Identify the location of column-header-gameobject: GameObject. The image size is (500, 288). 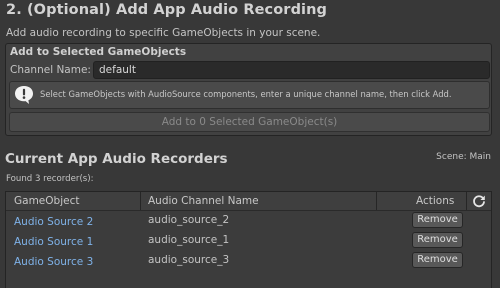
(46, 201).